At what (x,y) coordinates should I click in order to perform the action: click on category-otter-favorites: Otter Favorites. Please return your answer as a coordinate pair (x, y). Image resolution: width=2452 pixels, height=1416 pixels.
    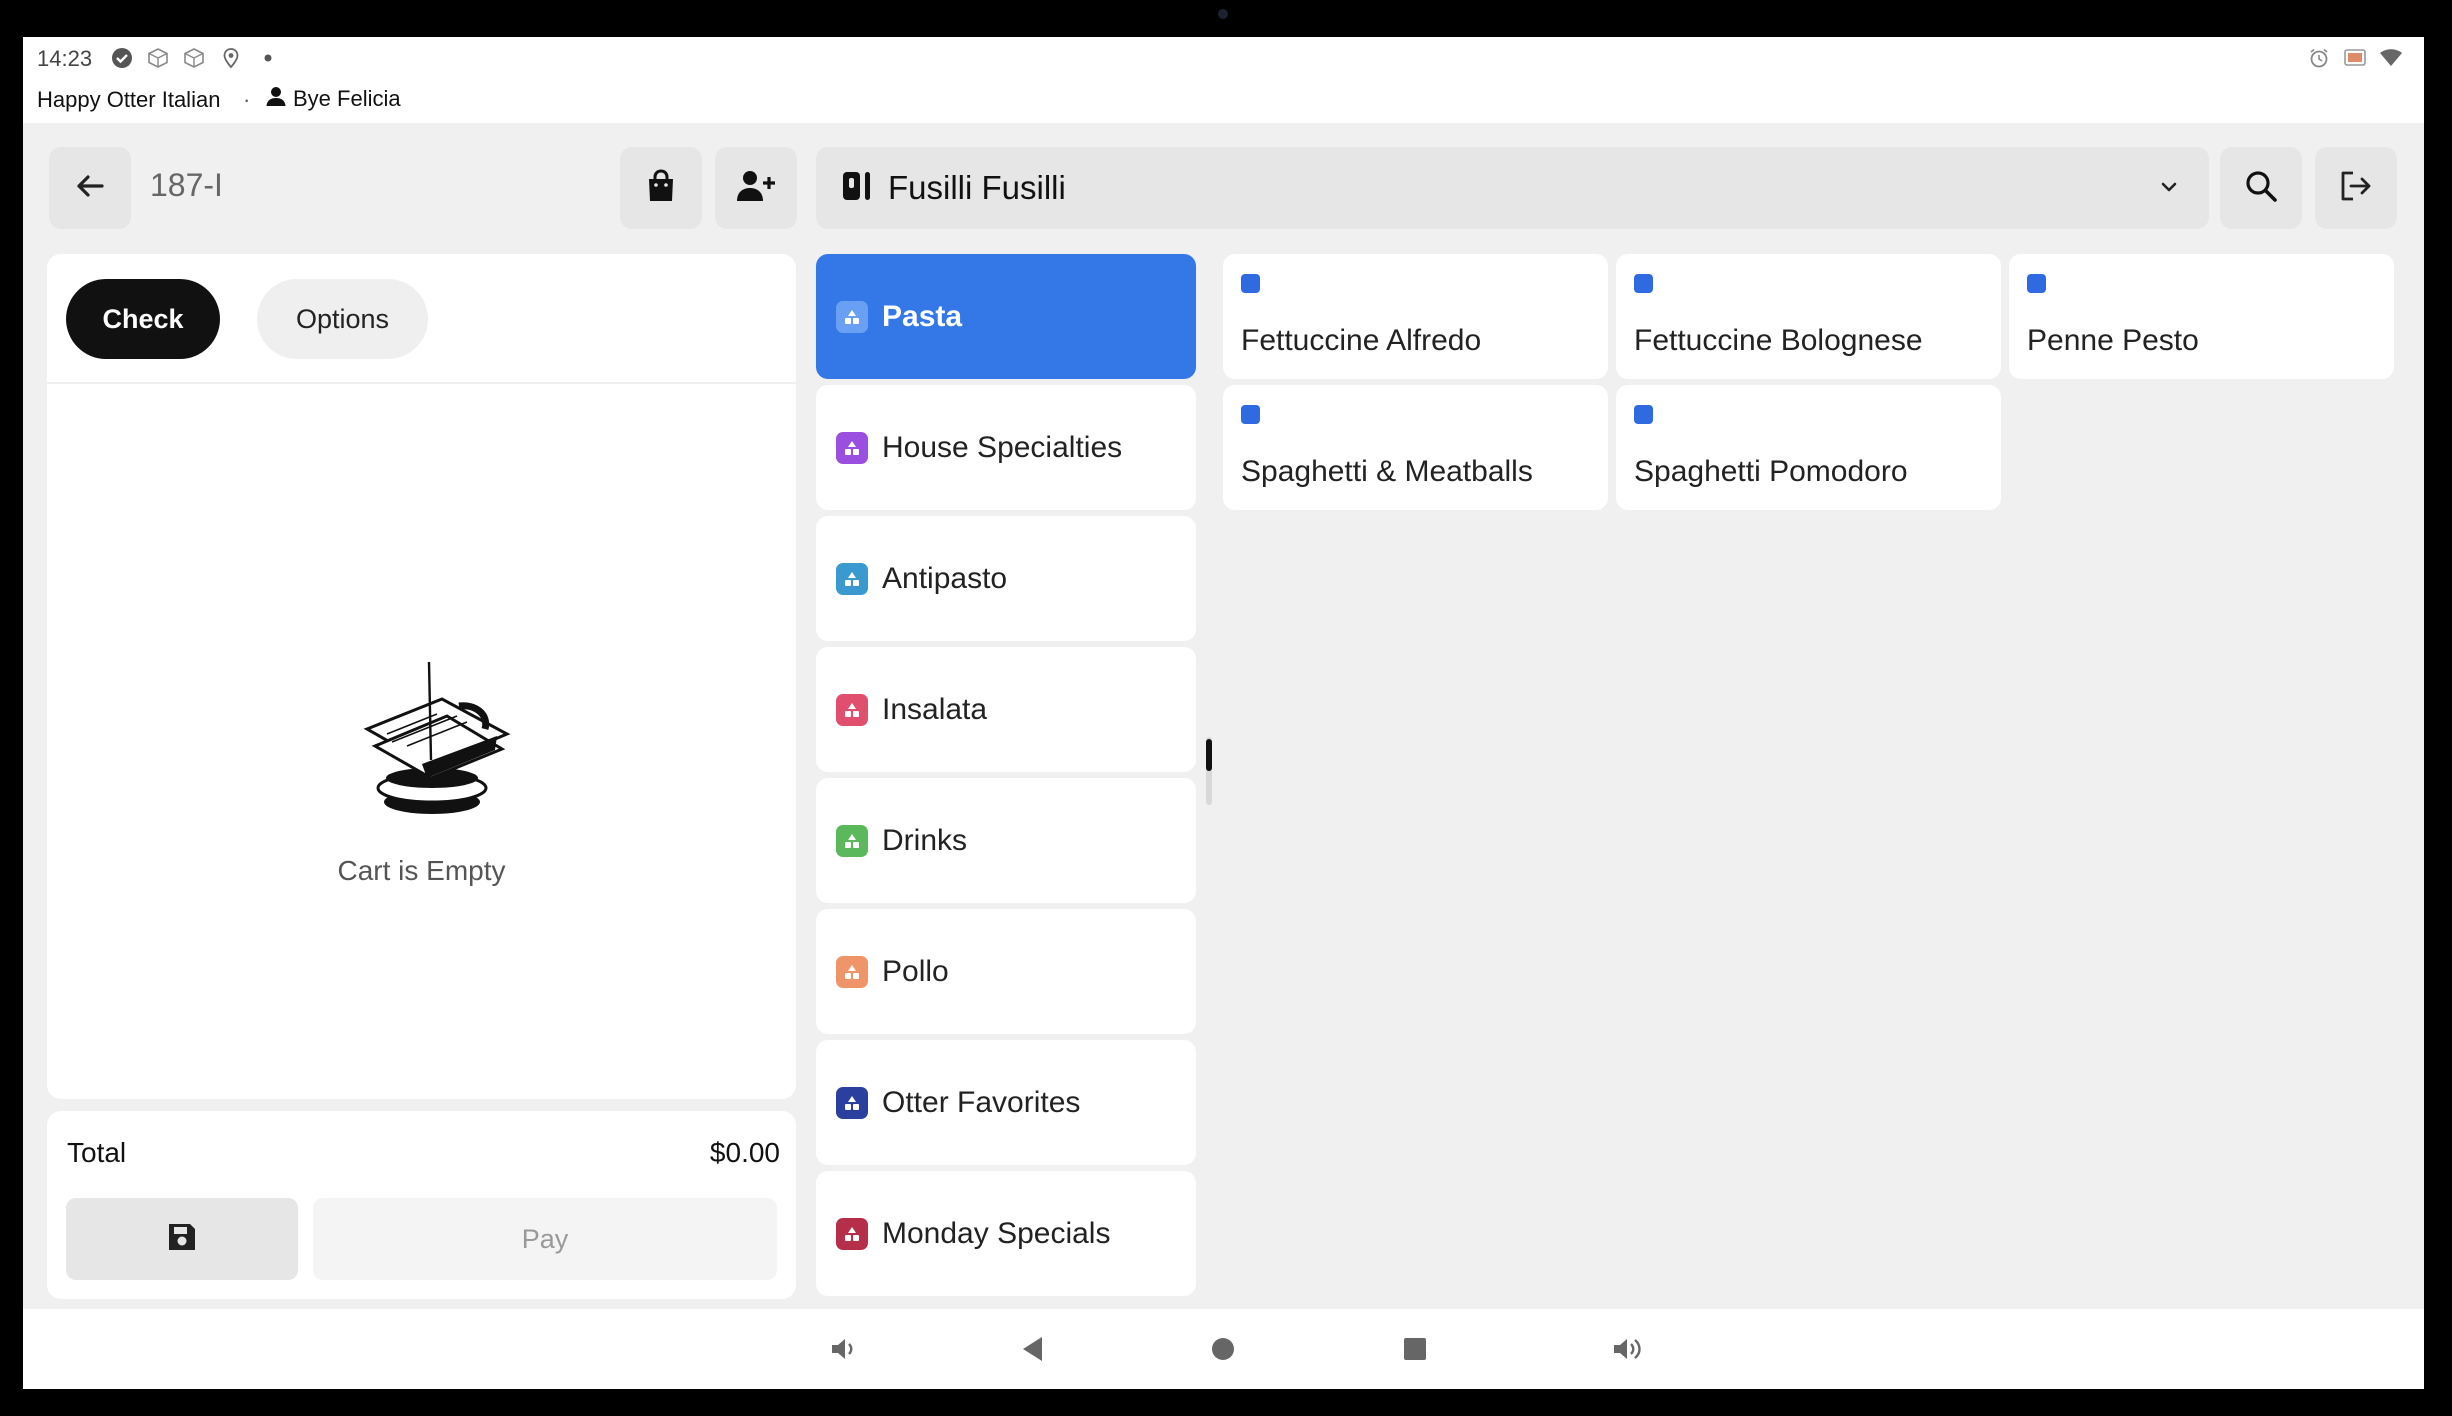
    Looking at the image, I should click on (1006, 1102).